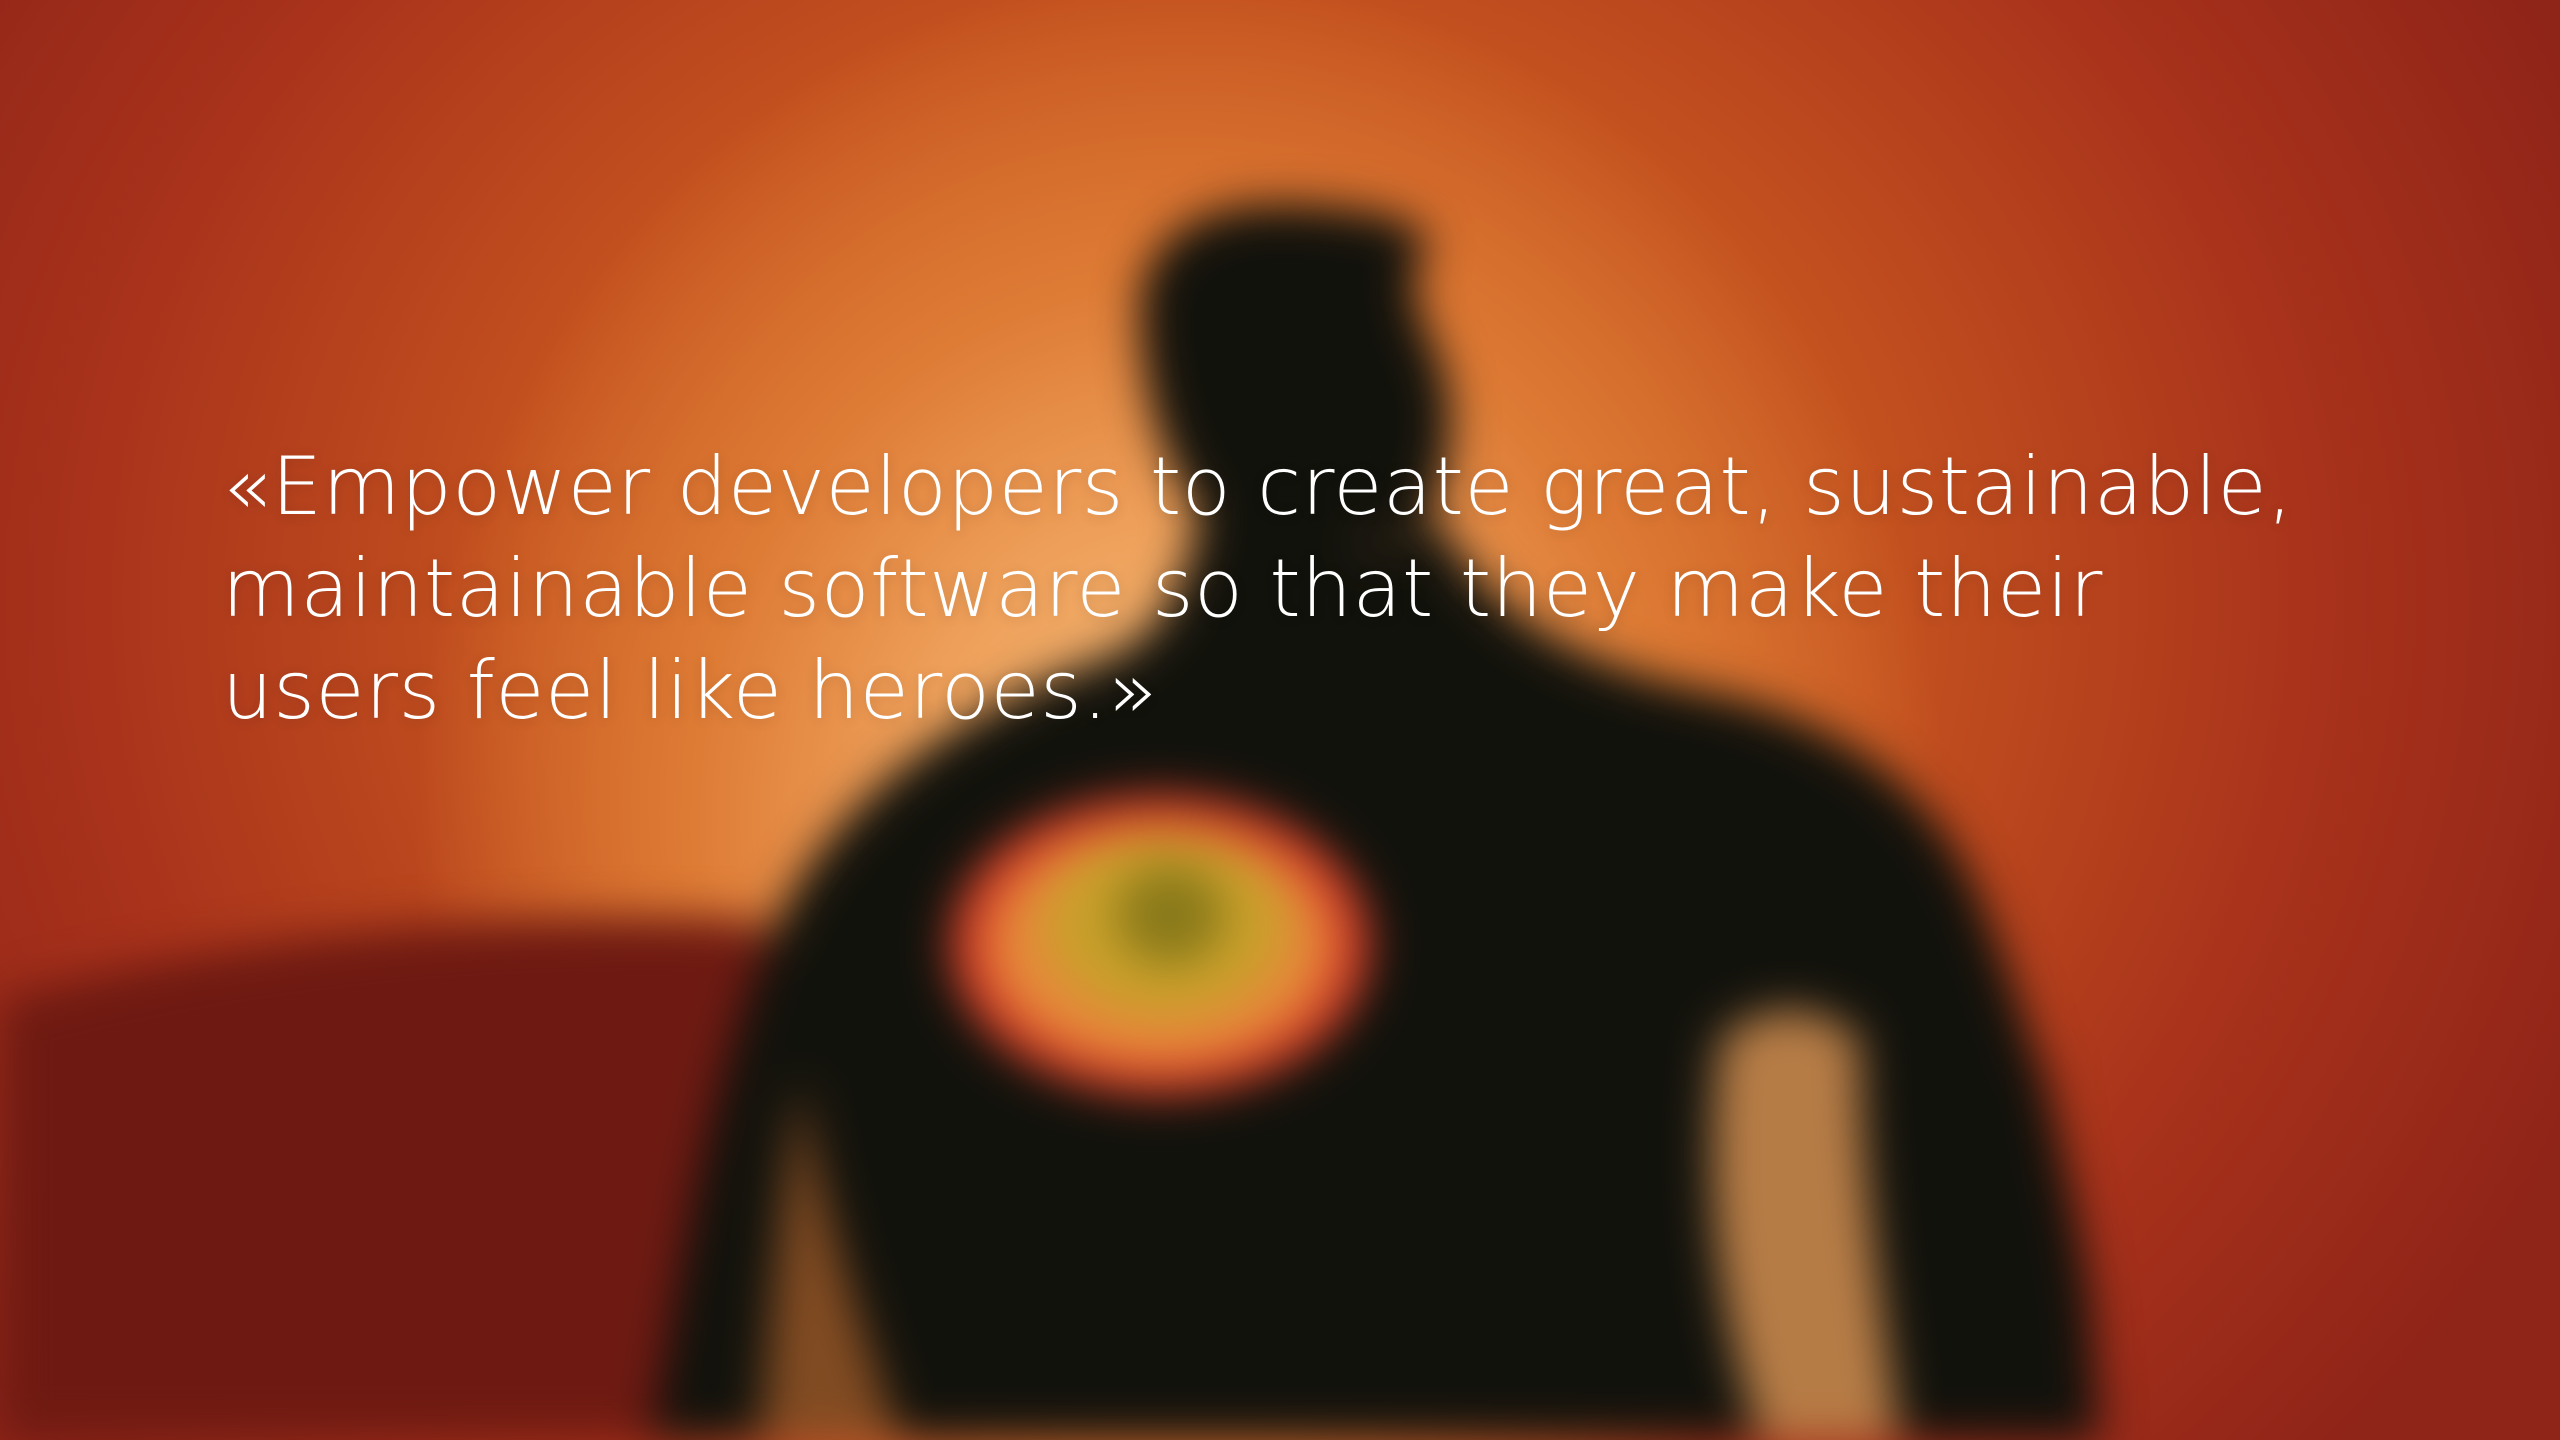  I want to click on emblem-core, so click(1170, 915).